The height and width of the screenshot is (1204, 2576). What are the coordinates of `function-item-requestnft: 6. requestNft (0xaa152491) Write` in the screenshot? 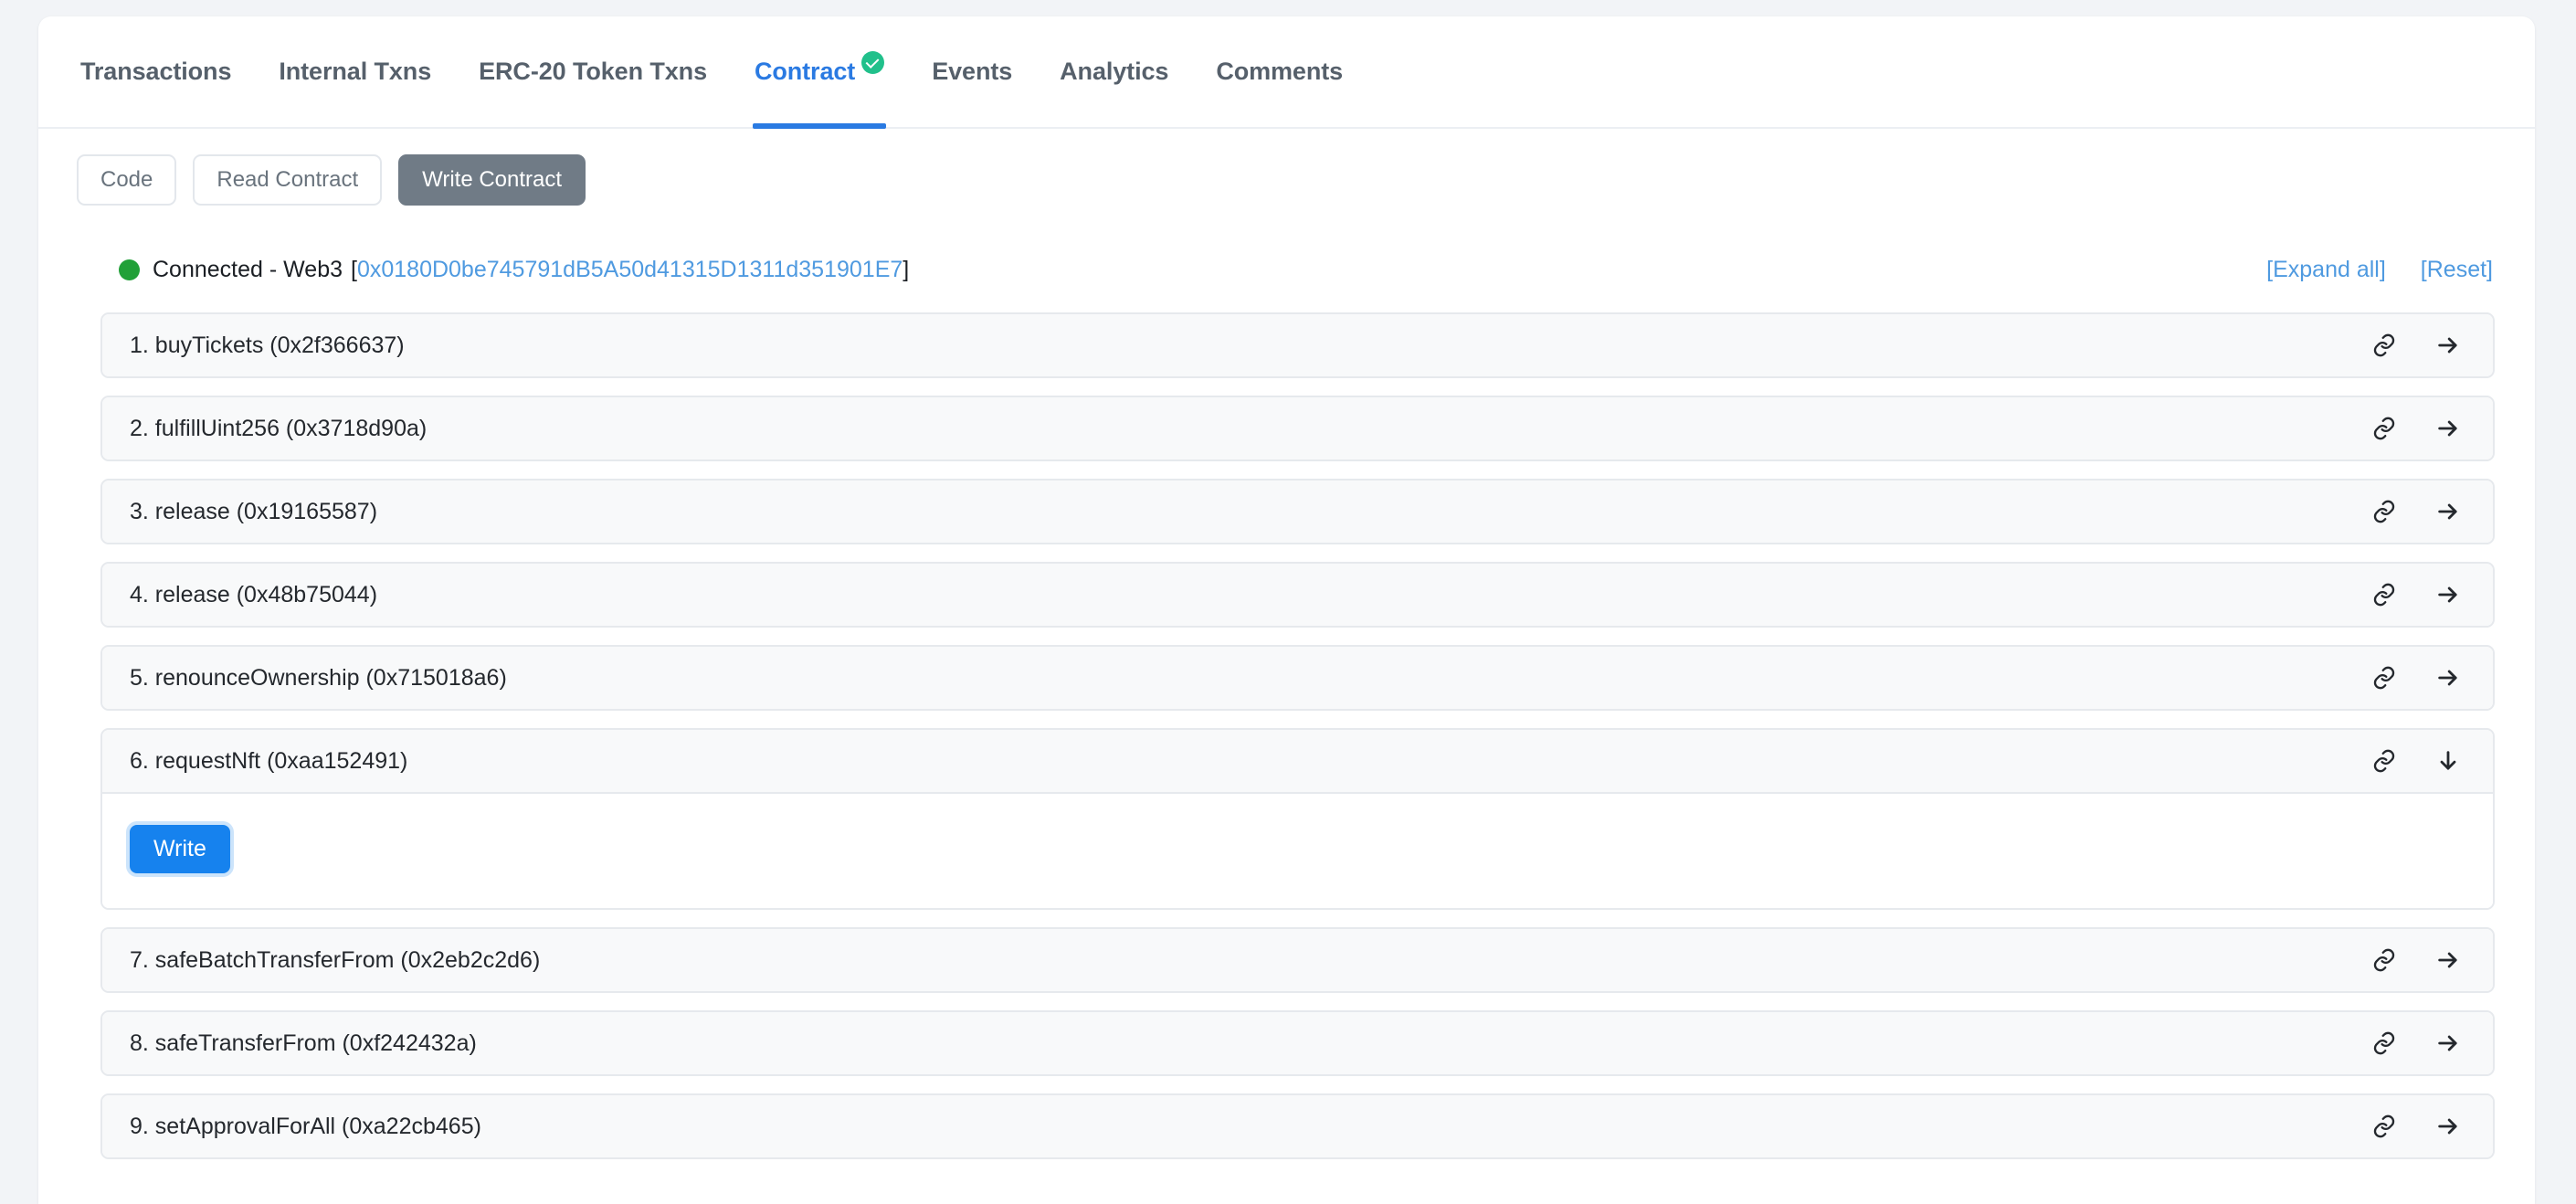 It's located at (1297, 819).